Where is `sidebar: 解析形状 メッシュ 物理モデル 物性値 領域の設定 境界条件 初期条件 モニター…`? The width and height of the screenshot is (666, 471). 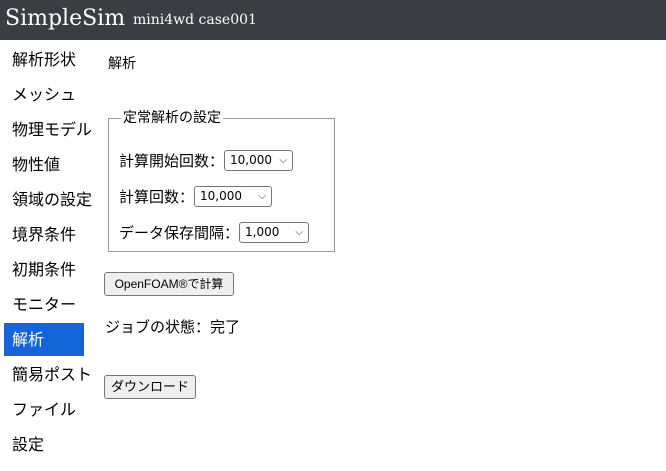
sidebar: 解析形状 メッシュ 物理モデル 物性値 領域の設定 境界条件 初期条件 モニター… is located at coordinates (50, 251).